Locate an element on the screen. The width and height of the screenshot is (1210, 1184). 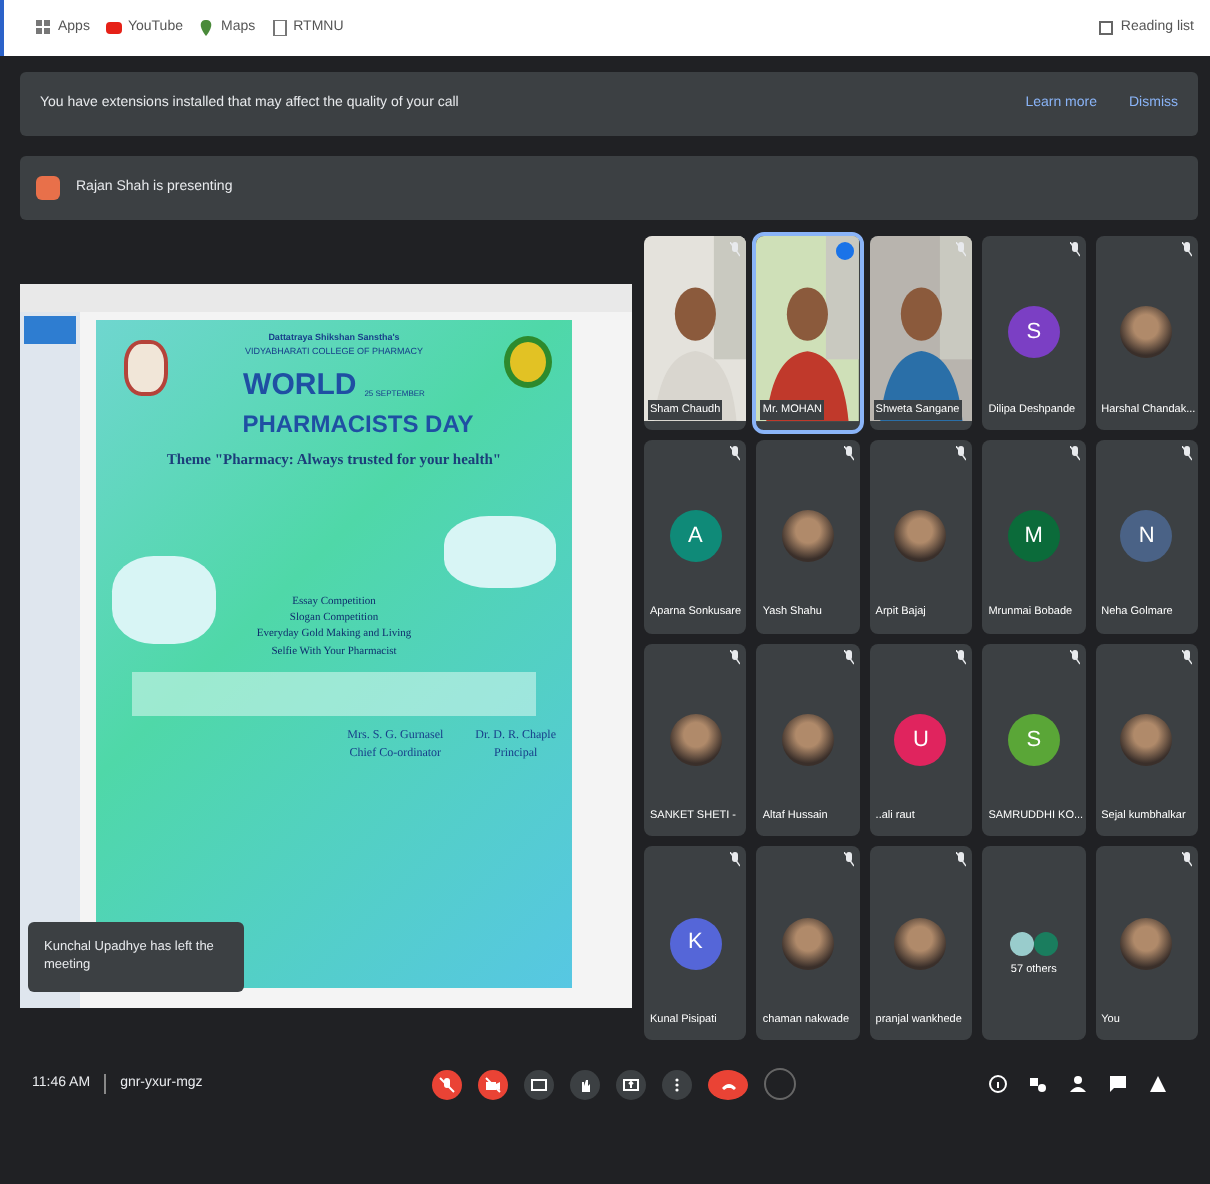
avatar: U is located at coordinates (920, 739).